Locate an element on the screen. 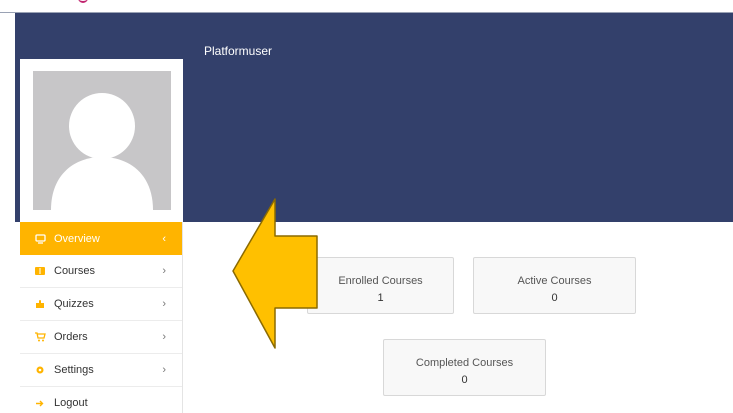 This screenshot has width=733, height=413. stat-completed-courses: Completed Courses 0 is located at coordinates (464, 367).